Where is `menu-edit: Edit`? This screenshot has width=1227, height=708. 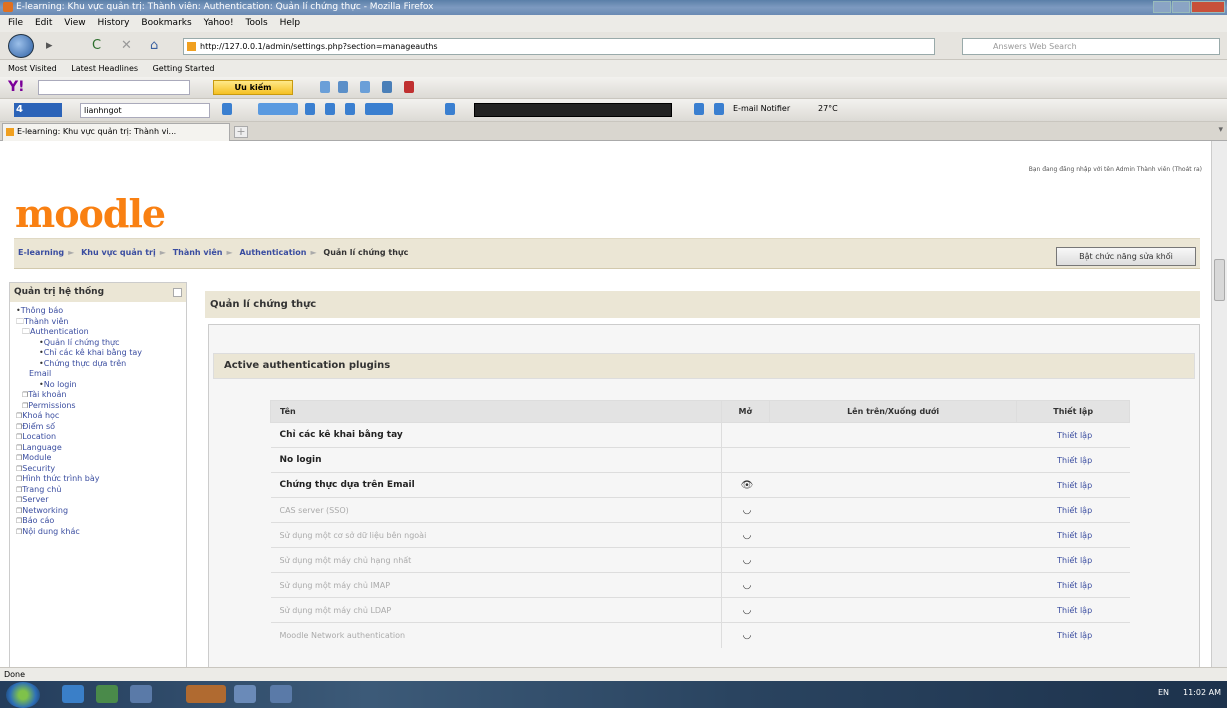 menu-edit: Edit is located at coordinates (43, 23).